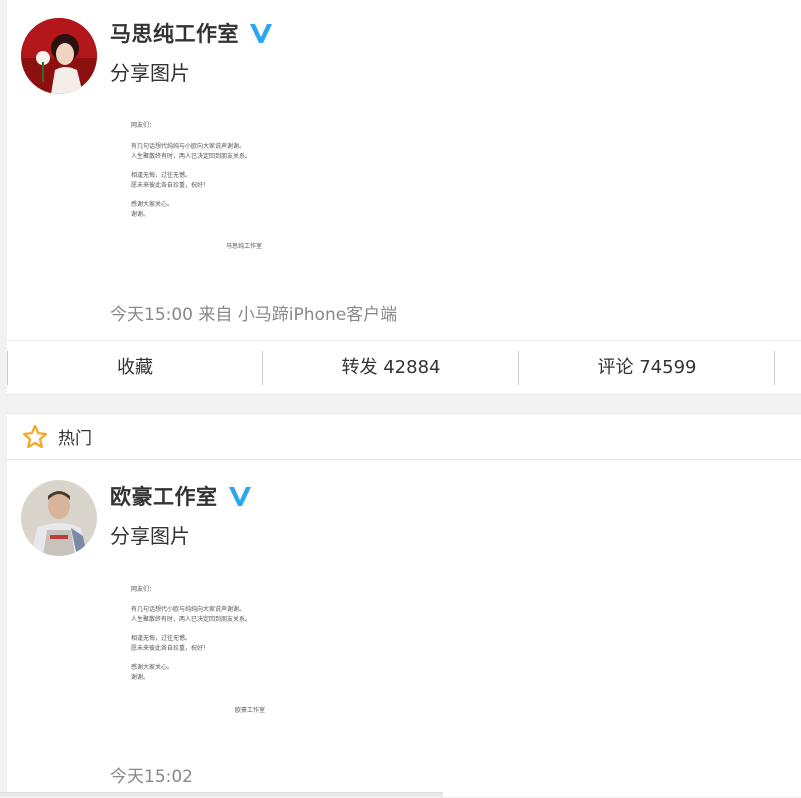 The height and width of the screenshot is (798, 801). Describe the element at coordinates (404, 437) in the screenshot. I see `hot-header: 热门` at that location.